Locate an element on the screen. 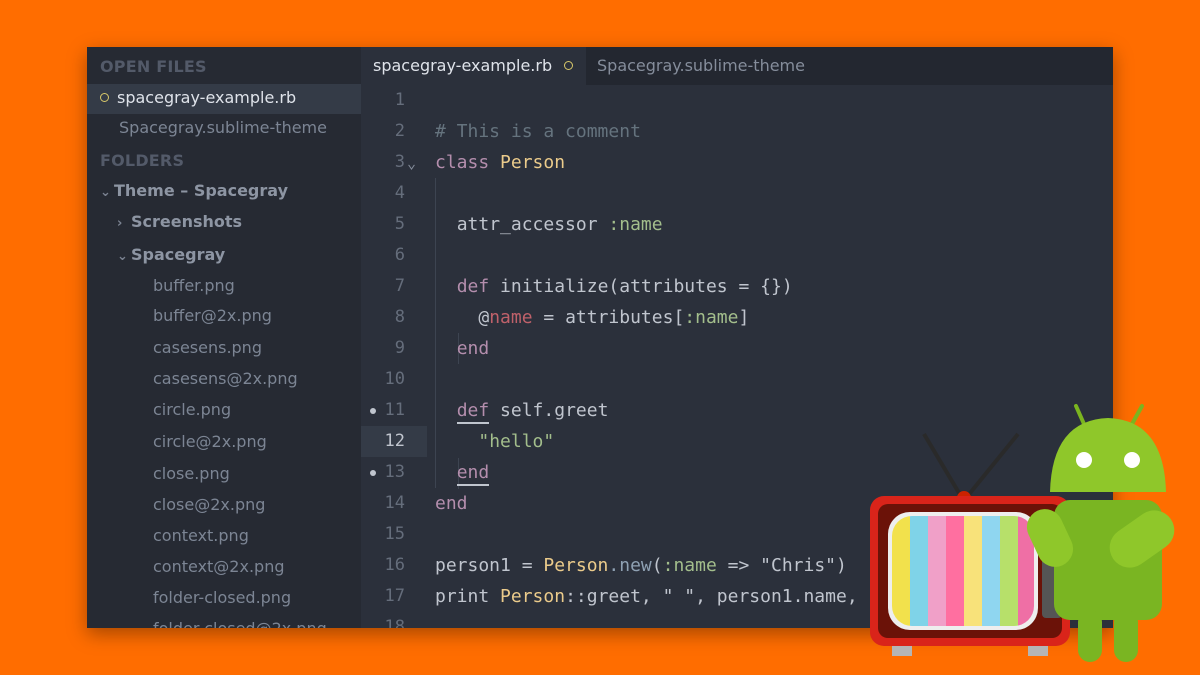 Image resolution: width=1200 pixels, height=675 pixels. code-line: 7 def initialize(attributes = {}) is located at coordinates (737, 286).